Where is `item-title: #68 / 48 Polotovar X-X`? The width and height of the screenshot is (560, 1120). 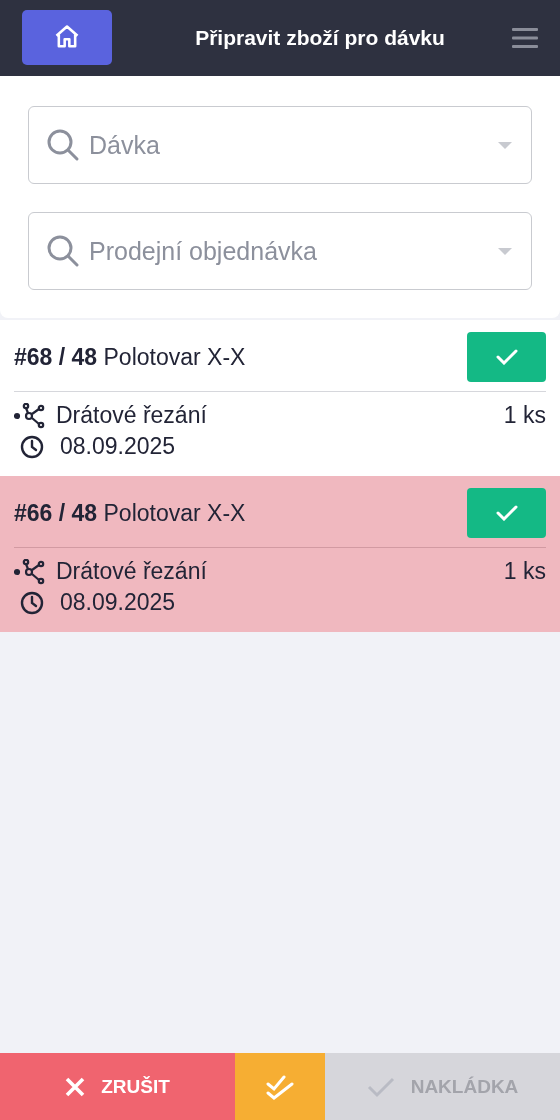 item-title: #68 / 48 Polotovar X-X is located at coordinates (130, 357).